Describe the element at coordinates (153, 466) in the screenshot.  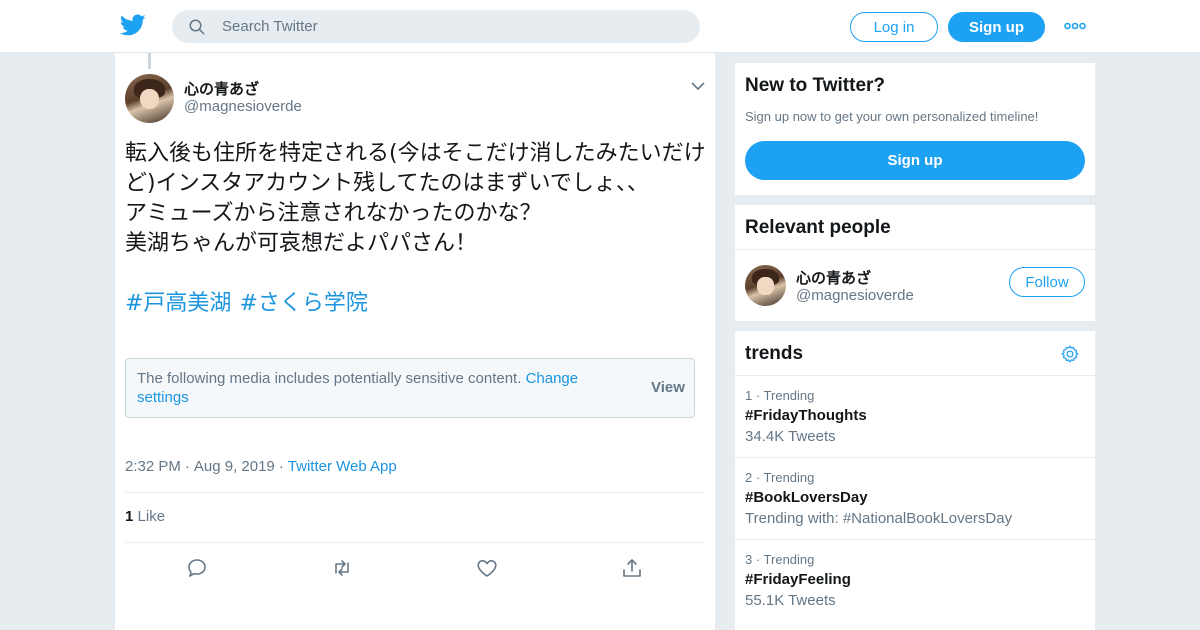
I see `tweet-time: 2:32 PM` at that location.